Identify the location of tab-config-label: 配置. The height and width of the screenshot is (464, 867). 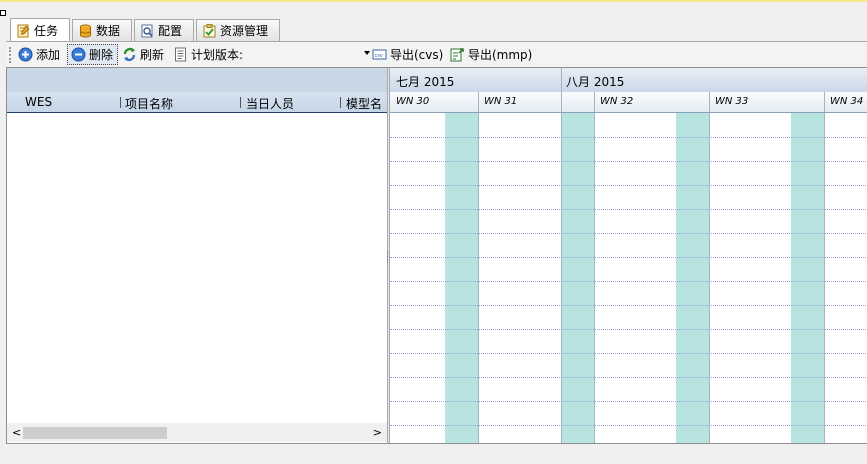
(170, 31).